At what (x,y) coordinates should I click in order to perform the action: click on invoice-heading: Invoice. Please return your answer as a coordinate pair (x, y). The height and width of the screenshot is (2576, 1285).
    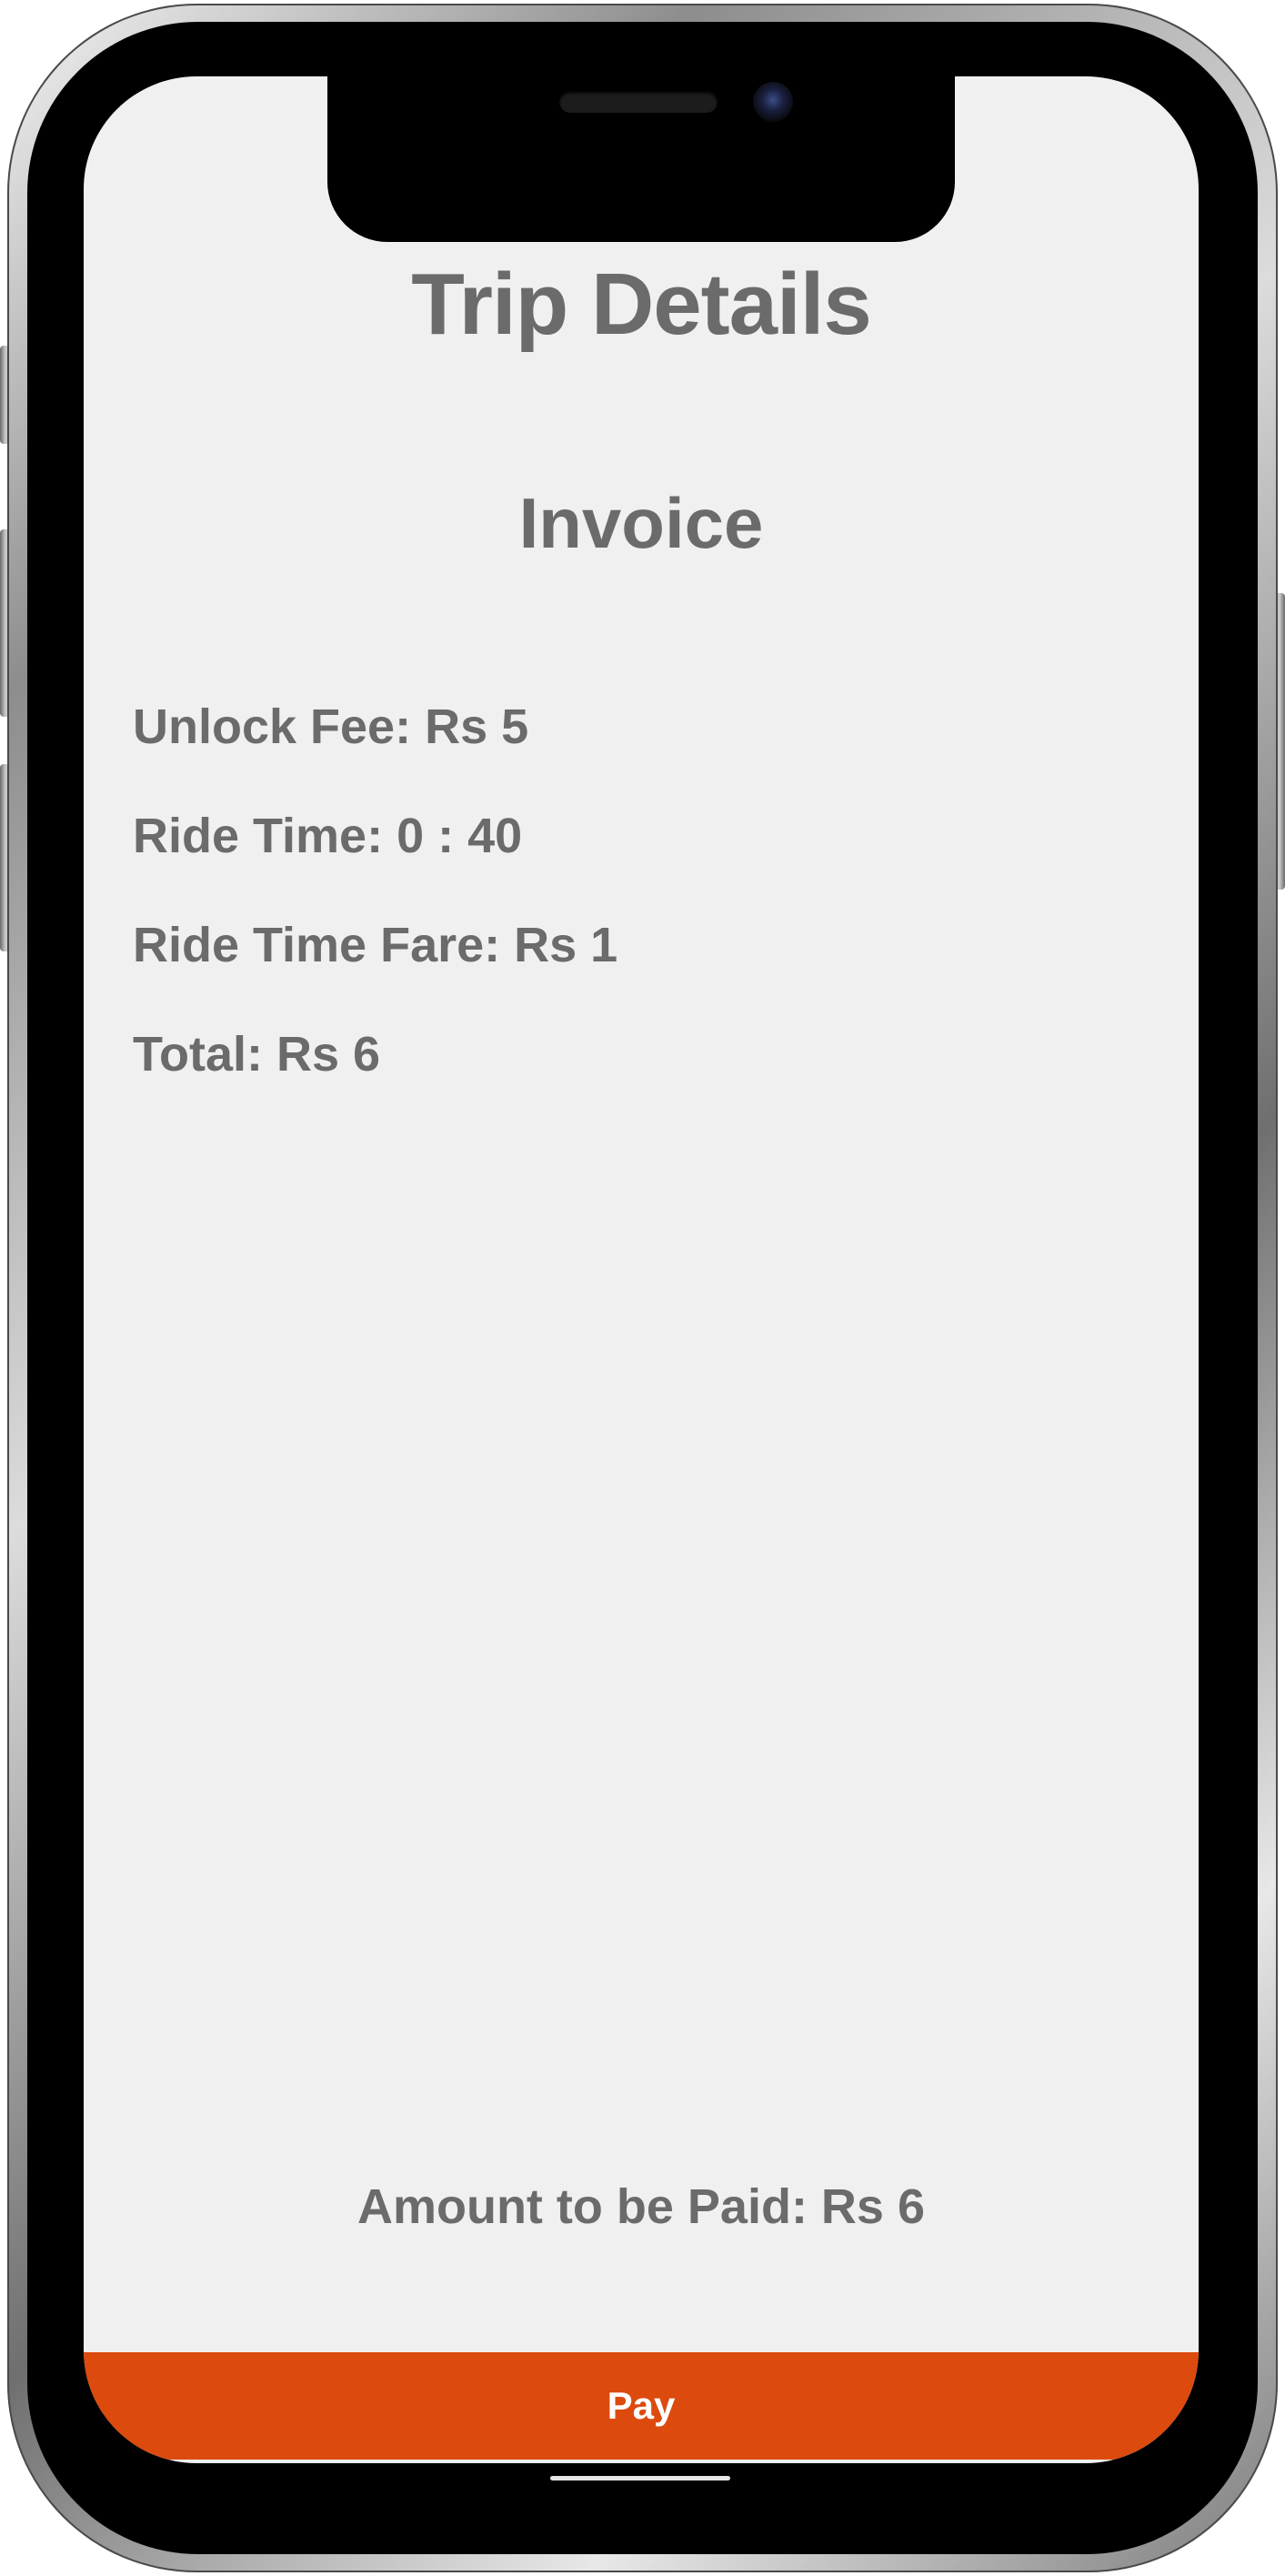
    Looking at the image, I should click on (641, 523).